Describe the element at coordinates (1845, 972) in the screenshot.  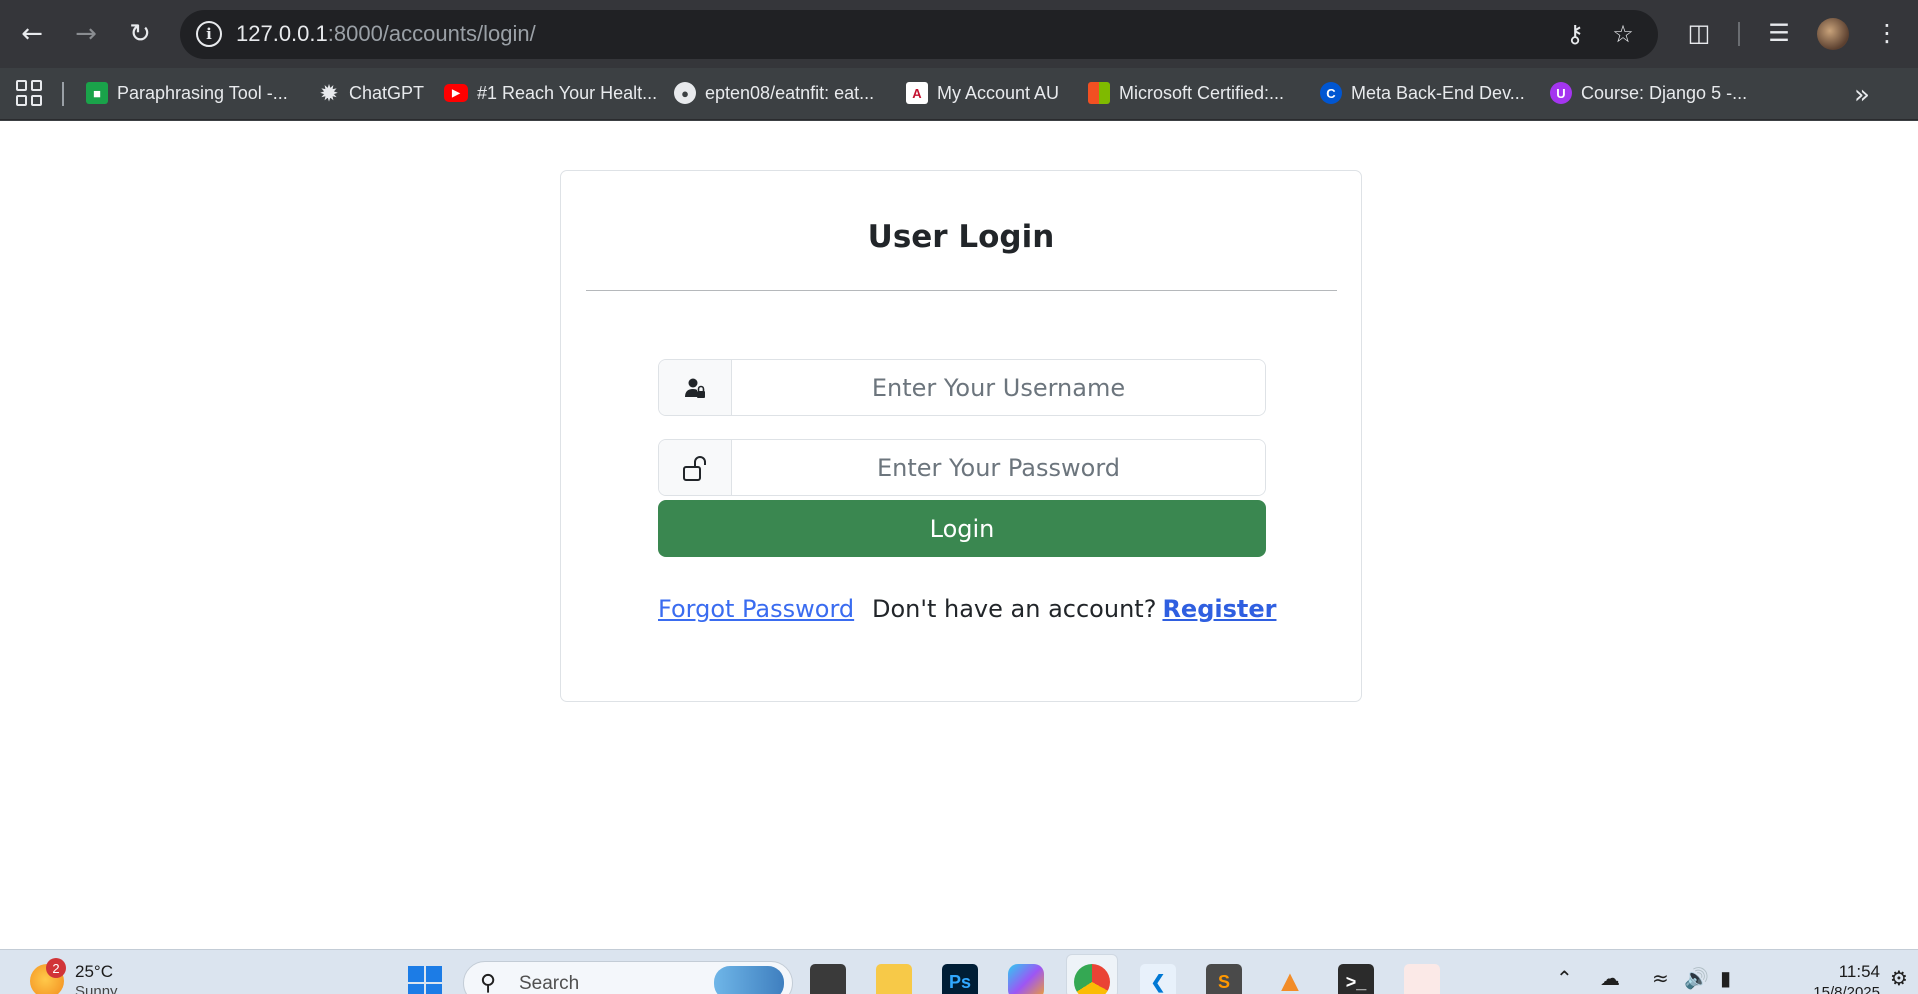
I see `clock-time: 11:54` at that location.